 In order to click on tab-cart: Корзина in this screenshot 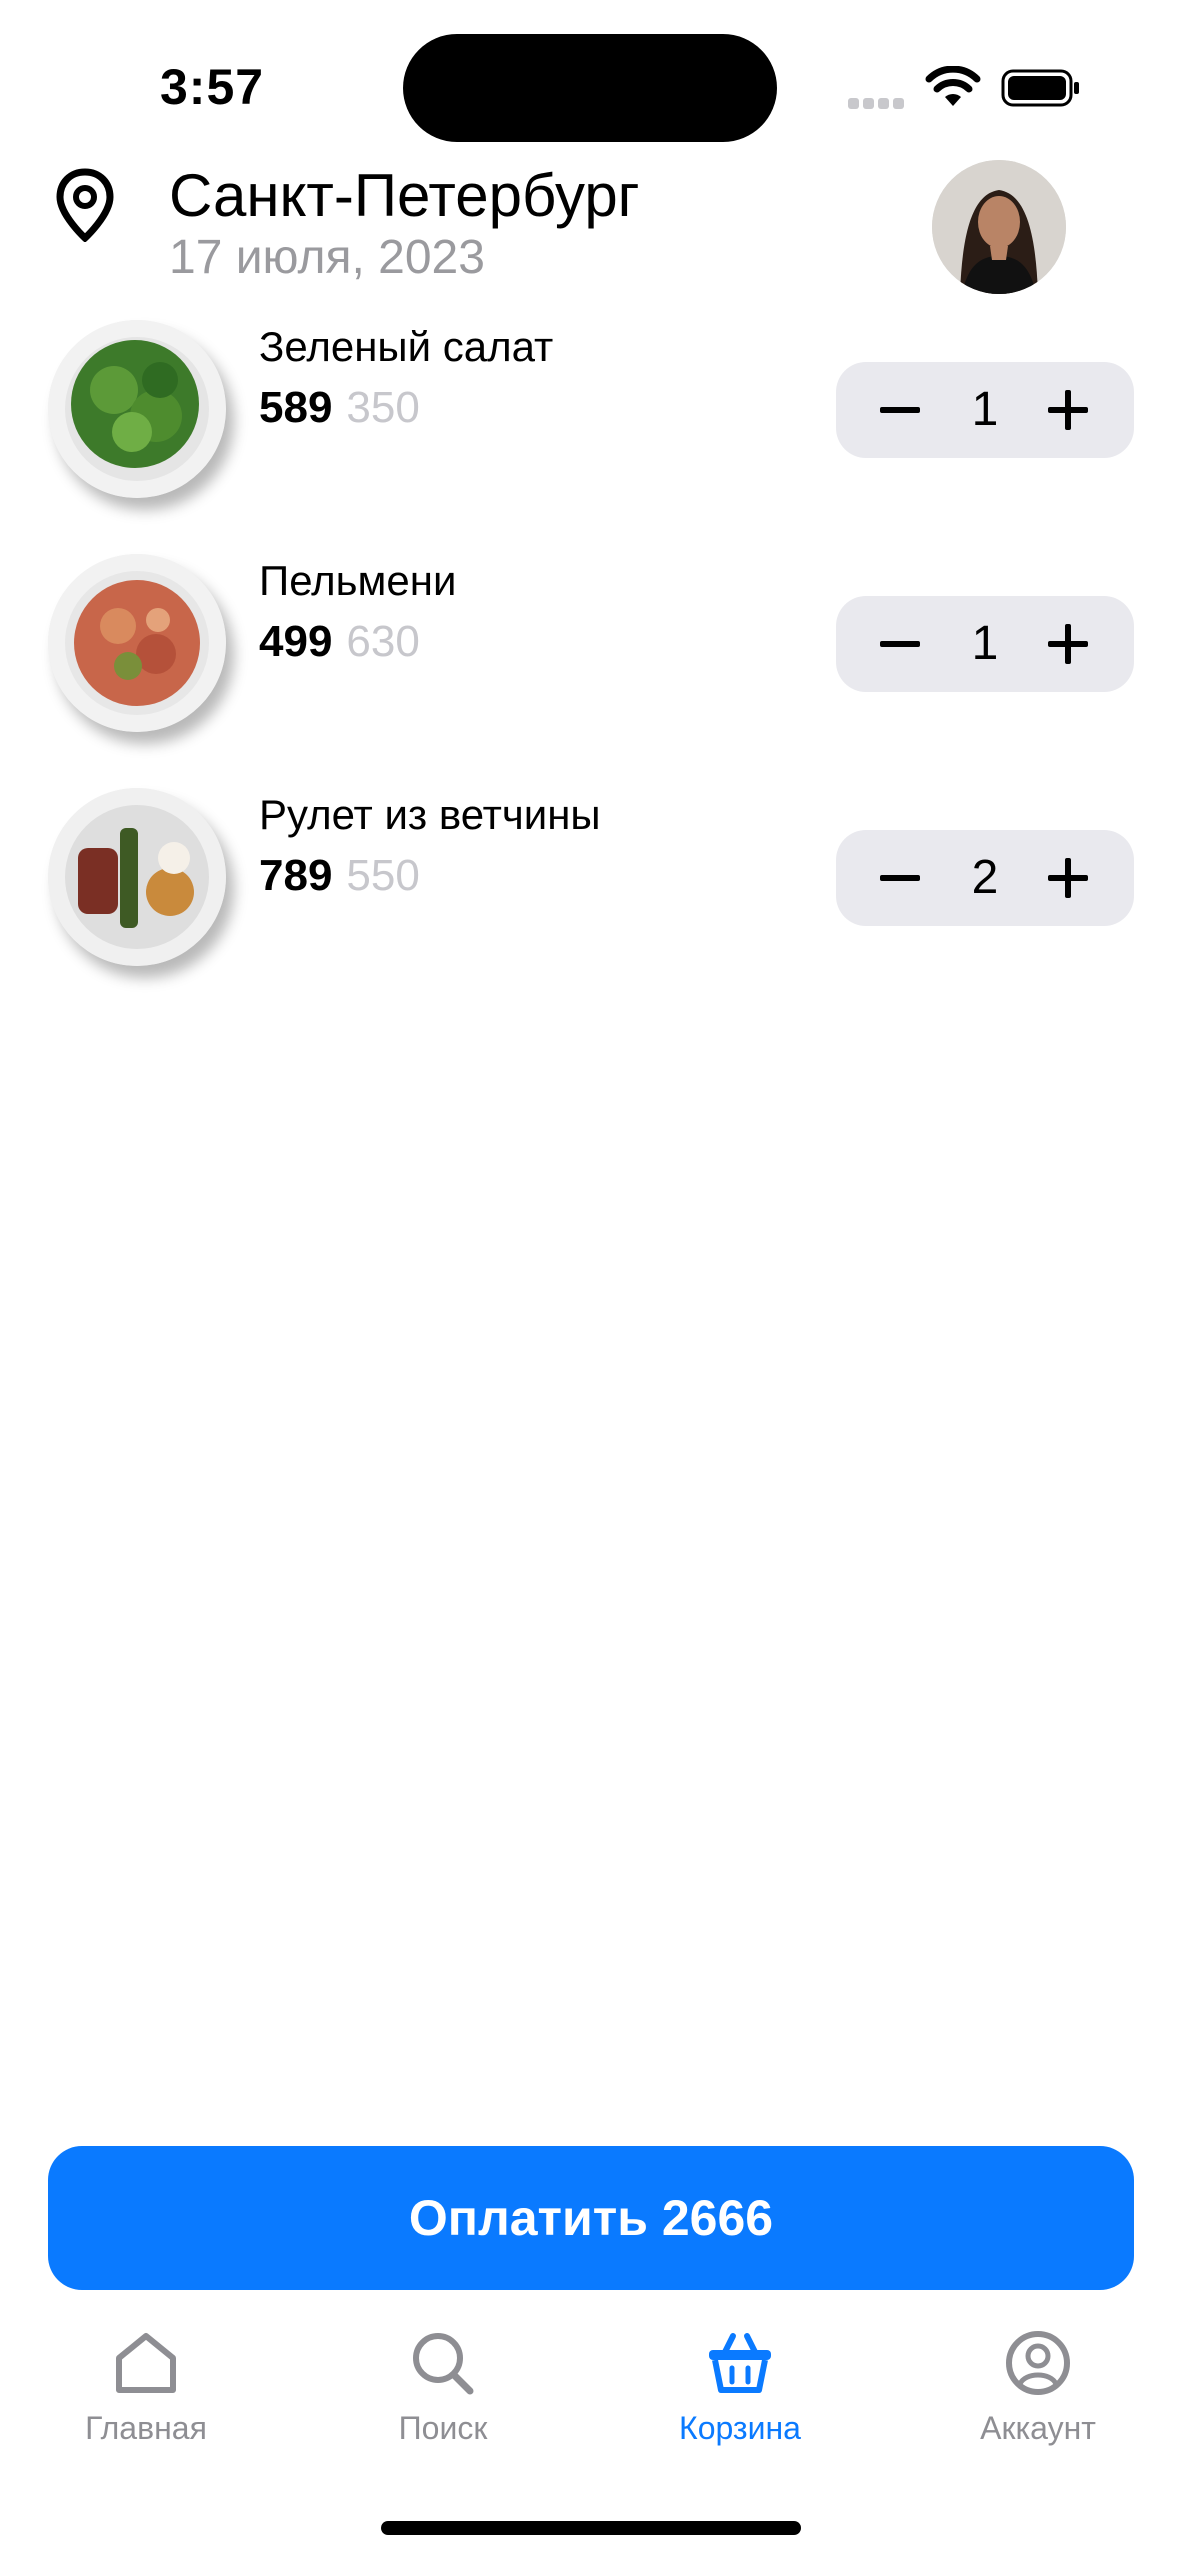, I will do `click(740, 2388)`.